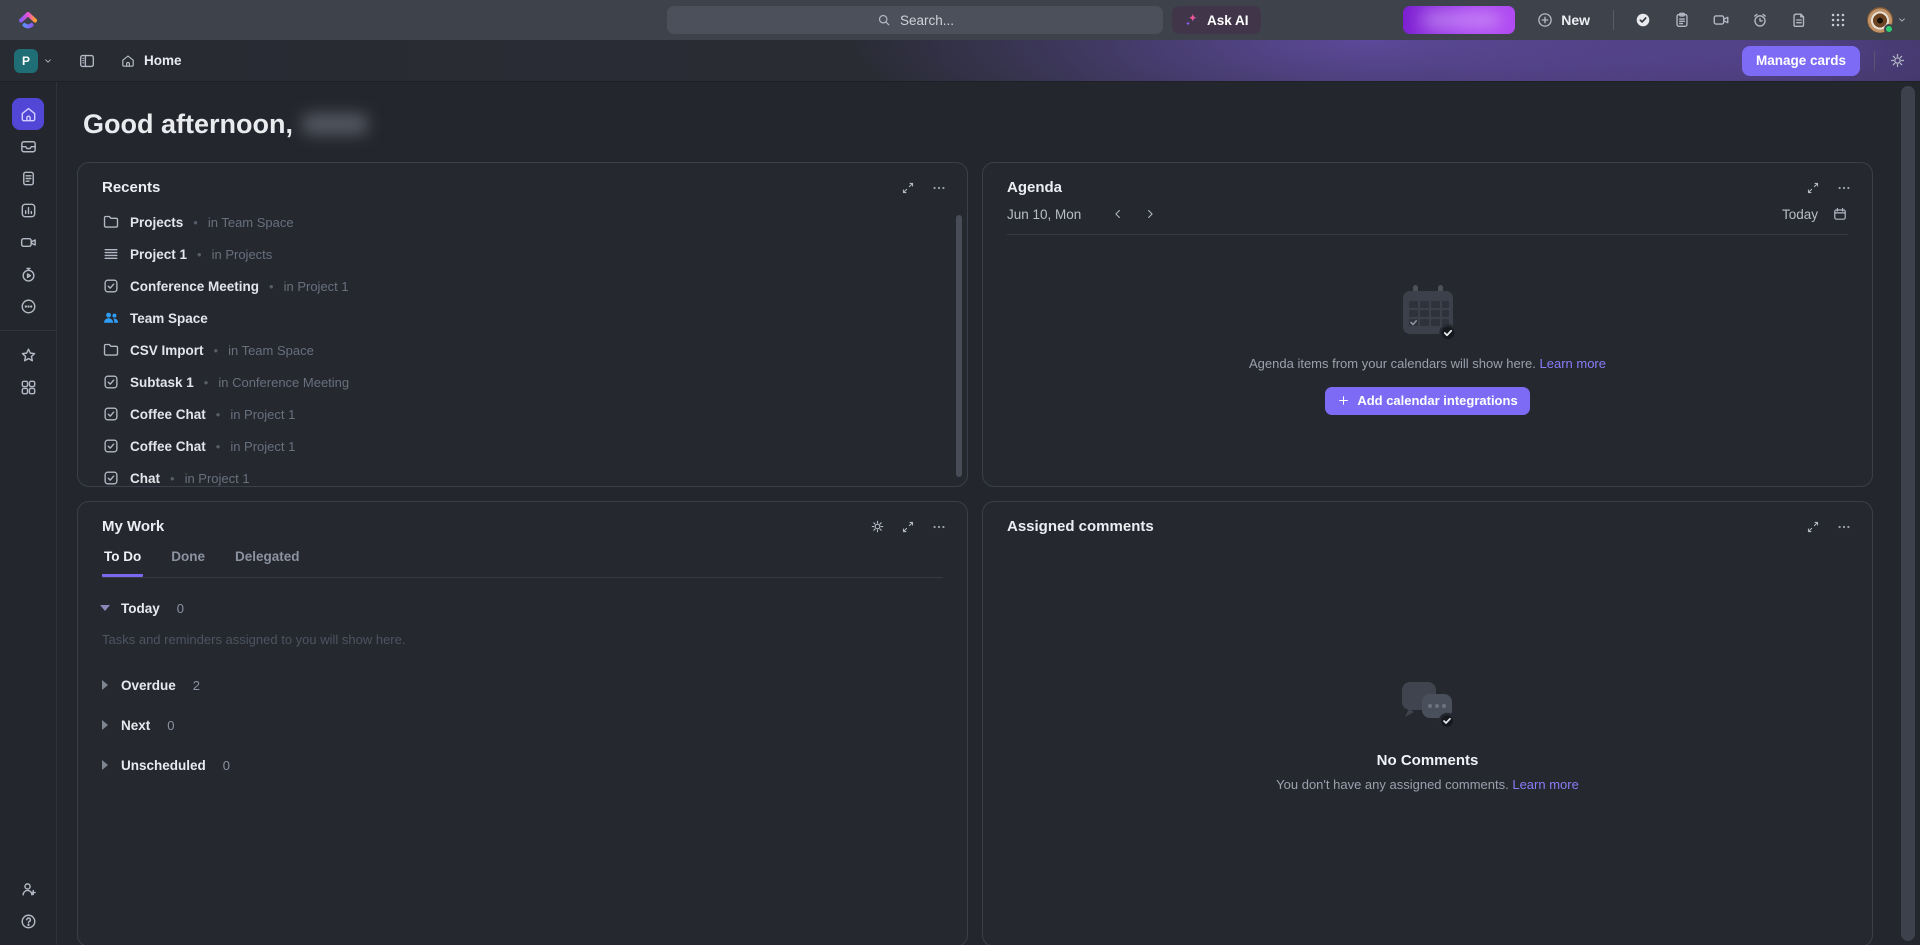  What do you see at coordinates (1682, 20) in the screenshot?
I see `notepad-icon` at bounding box center [1682, 20].